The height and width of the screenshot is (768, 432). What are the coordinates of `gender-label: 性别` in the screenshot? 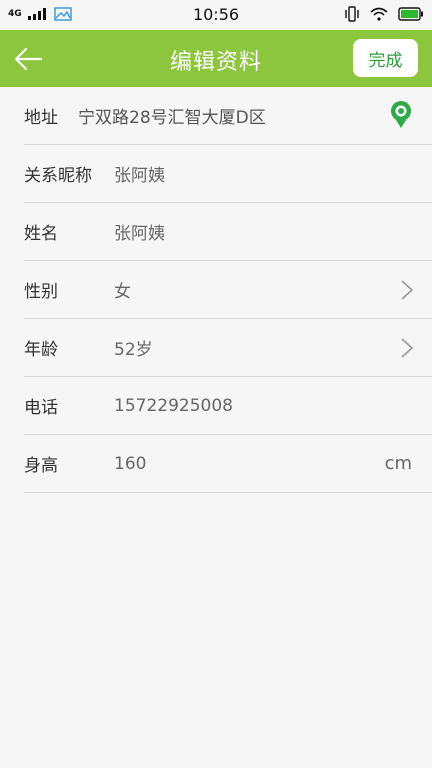 It's located at (41, 292).